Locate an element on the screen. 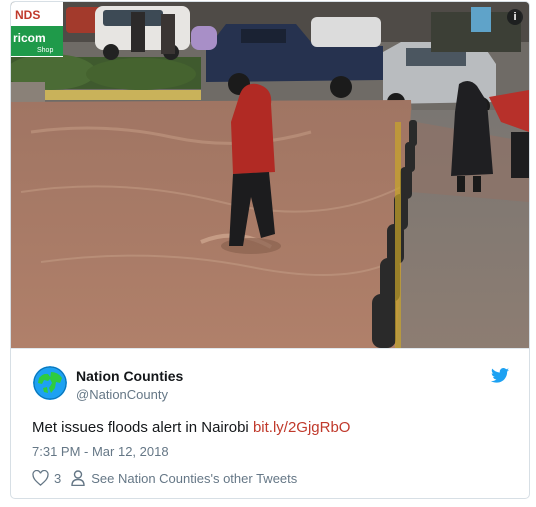 The height and width of the screenshot is (507, 536). twitter-bird-icon is located at coordinates (500, 375).